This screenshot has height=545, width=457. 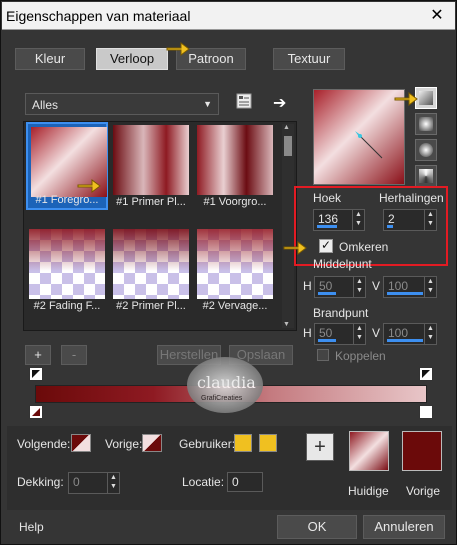 What do you see at coordinates (369, 451) in the screenshot?
I see `current-material-swatch` at bounding box center [369, 451].